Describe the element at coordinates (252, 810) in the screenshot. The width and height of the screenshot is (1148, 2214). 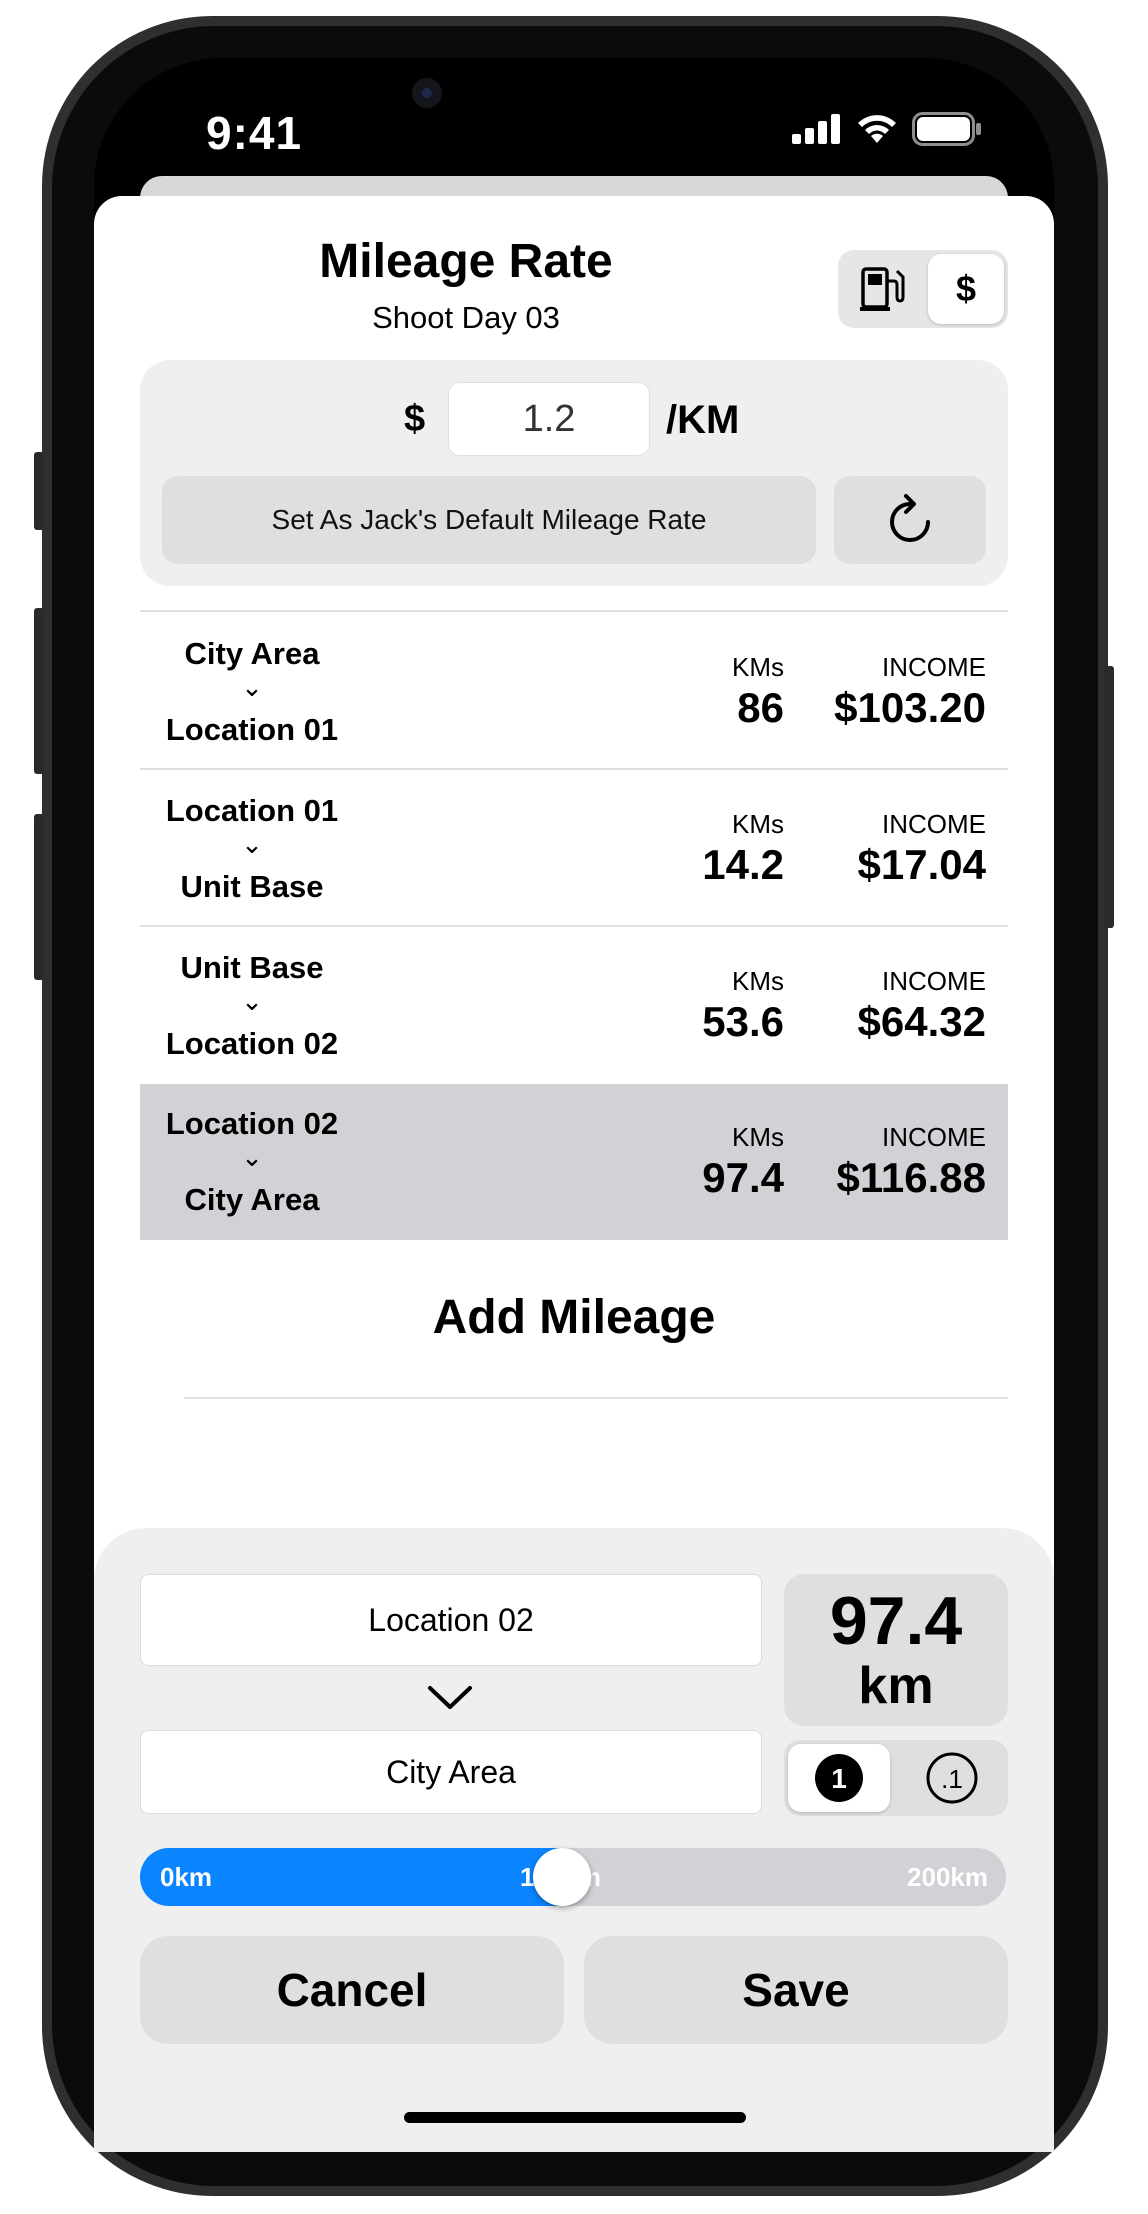
I see `trip-from: Location 01` at that location.